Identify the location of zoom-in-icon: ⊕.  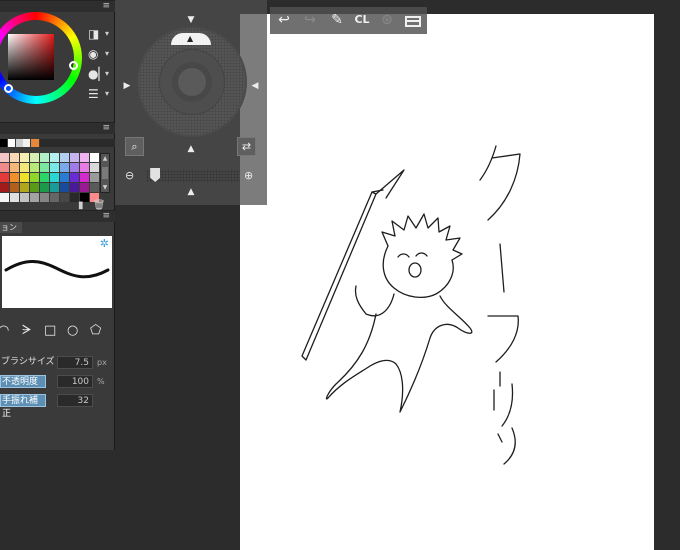
(248, 176).